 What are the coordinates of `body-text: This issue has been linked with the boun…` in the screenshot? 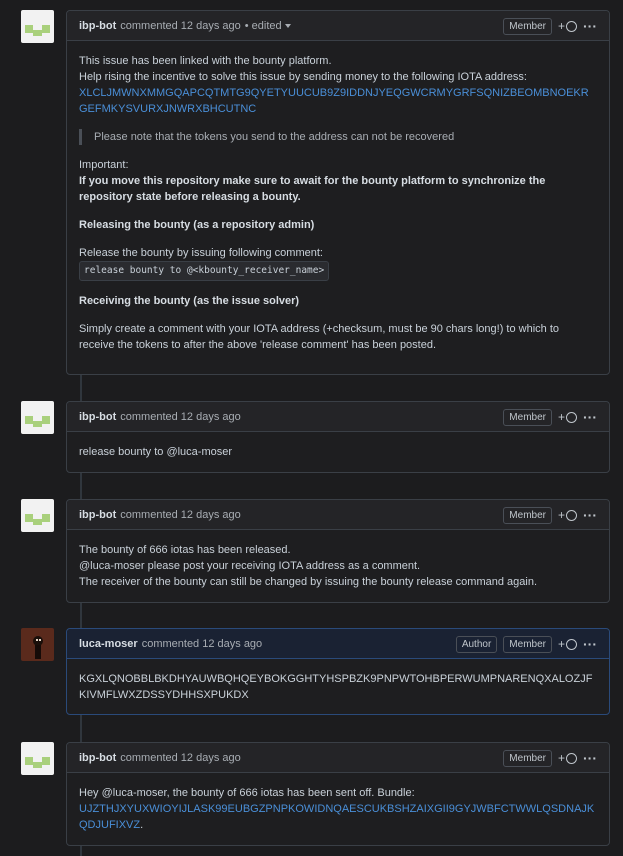 It's located at (205, 61).